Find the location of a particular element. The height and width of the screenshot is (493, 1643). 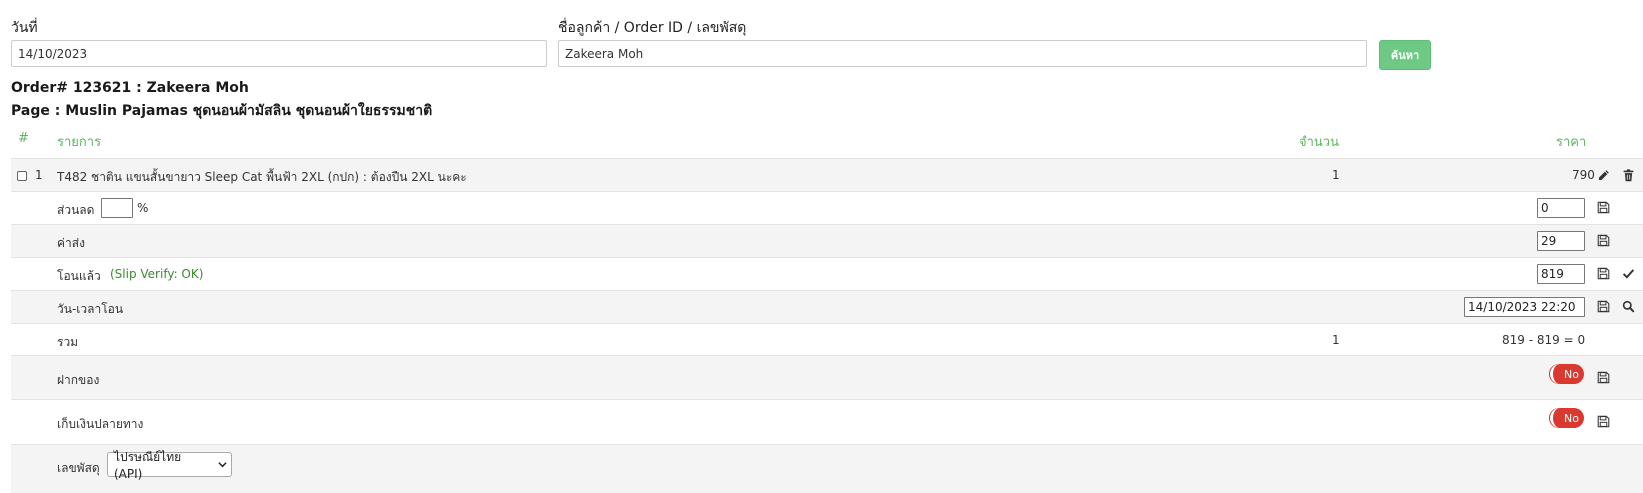

discount-percent-input is located at coordinates (117, 208).